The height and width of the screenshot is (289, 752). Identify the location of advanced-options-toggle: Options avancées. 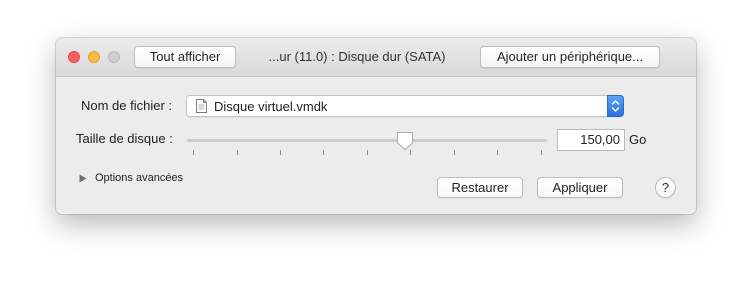
(139, 178).